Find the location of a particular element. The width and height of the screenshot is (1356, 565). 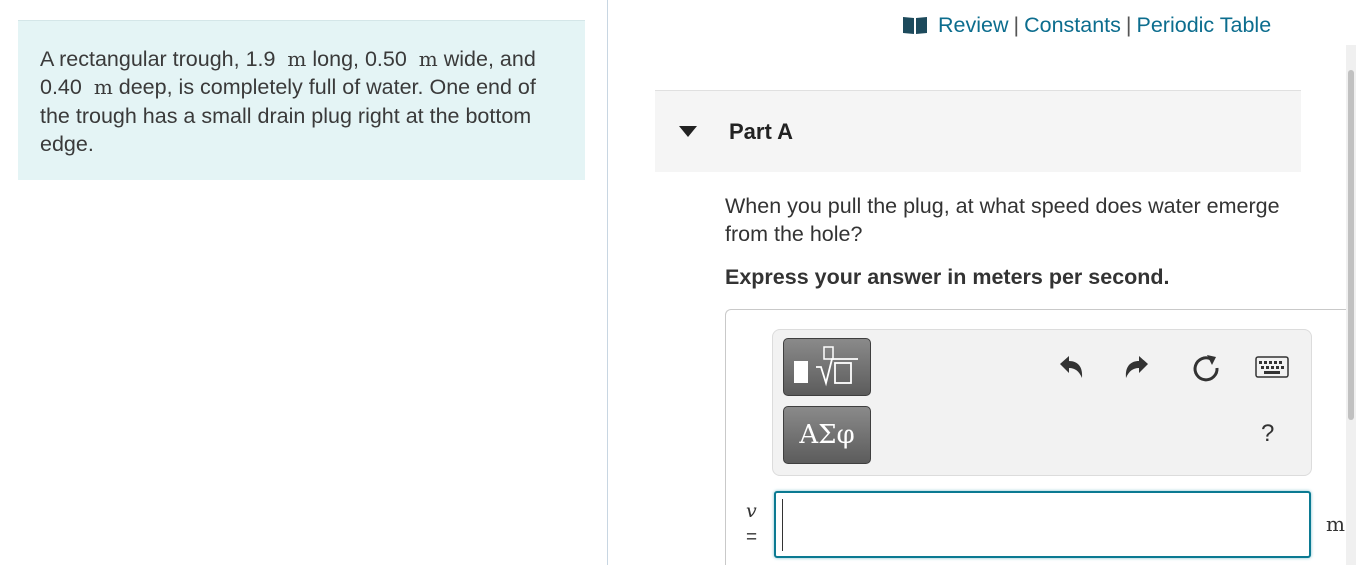

redo-icon is located at coordinates (1136, 367).